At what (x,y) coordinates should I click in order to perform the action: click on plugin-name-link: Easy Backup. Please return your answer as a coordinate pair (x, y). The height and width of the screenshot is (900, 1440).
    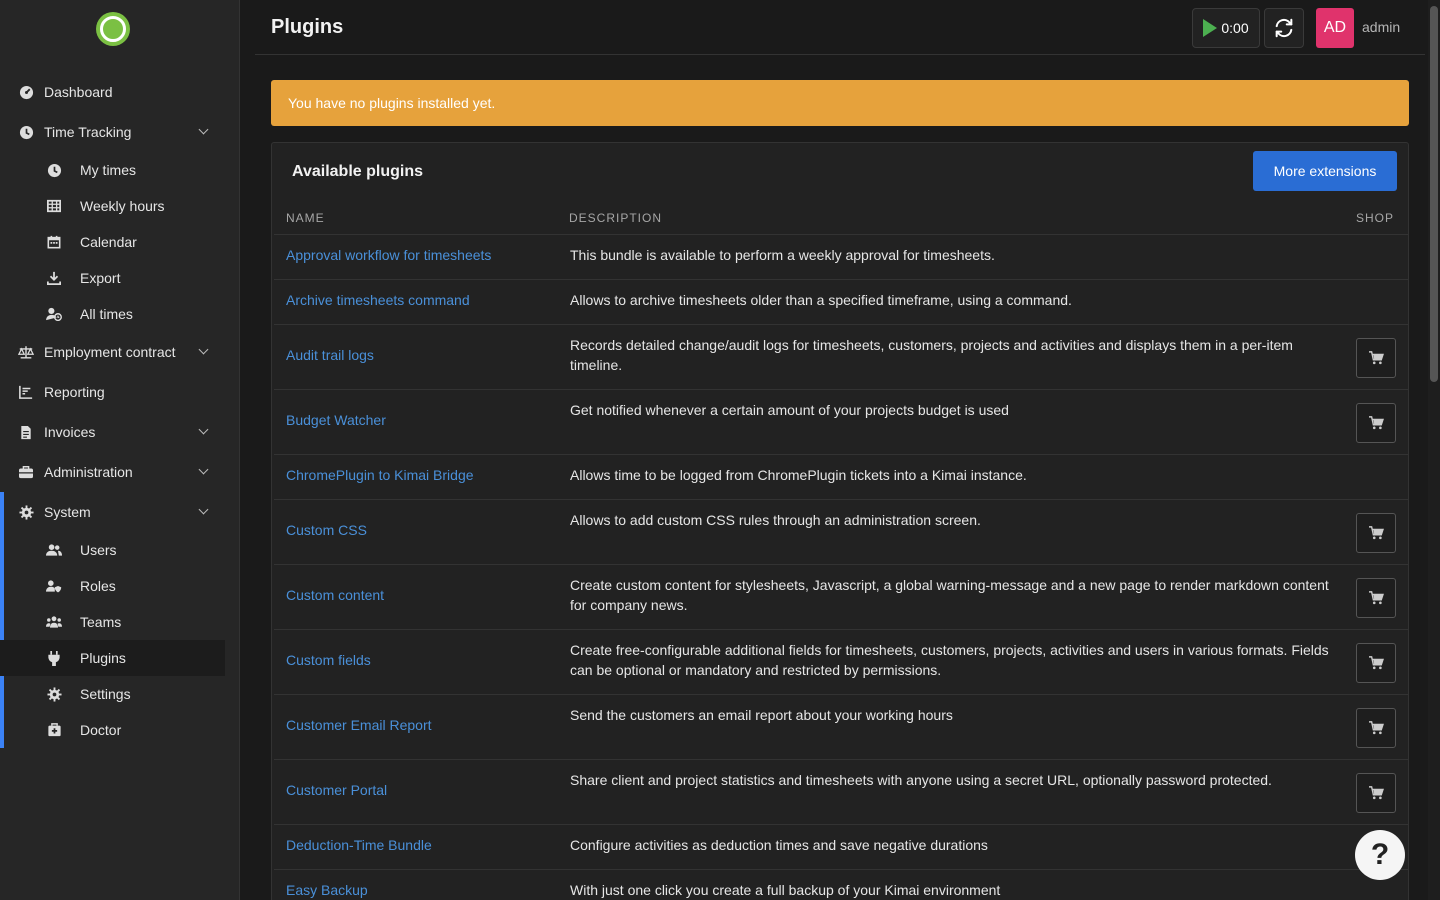
    Looking at the image, I should click on (327, 890).